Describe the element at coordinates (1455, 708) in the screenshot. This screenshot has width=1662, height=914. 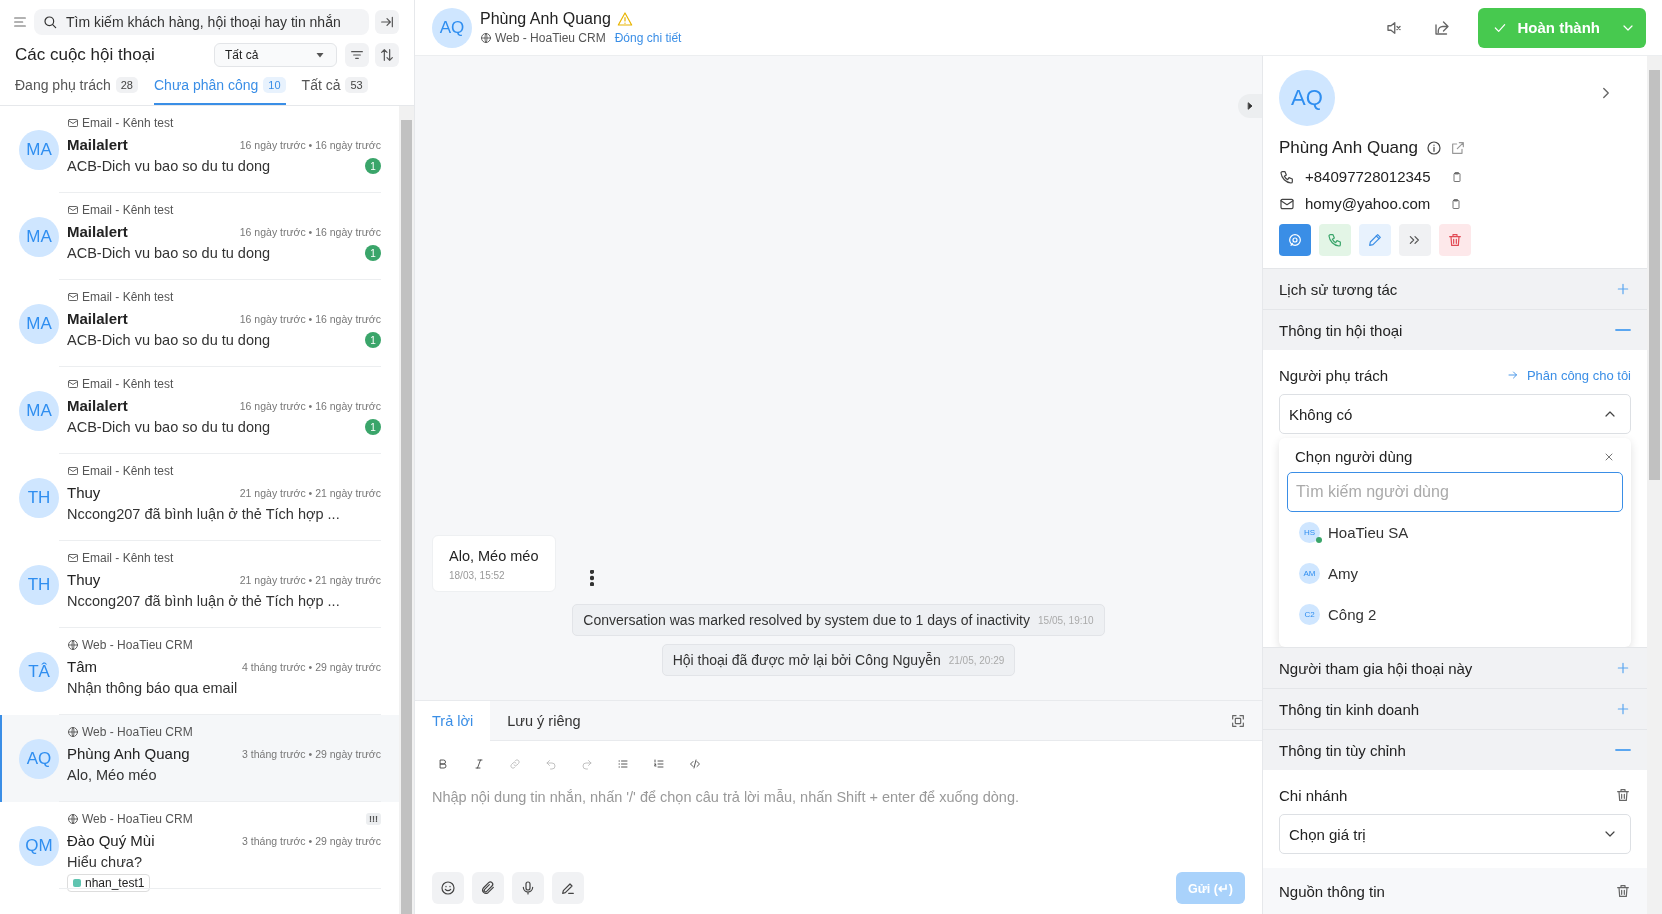
I see `section-header: Thông tin kinh doanh` at that location.